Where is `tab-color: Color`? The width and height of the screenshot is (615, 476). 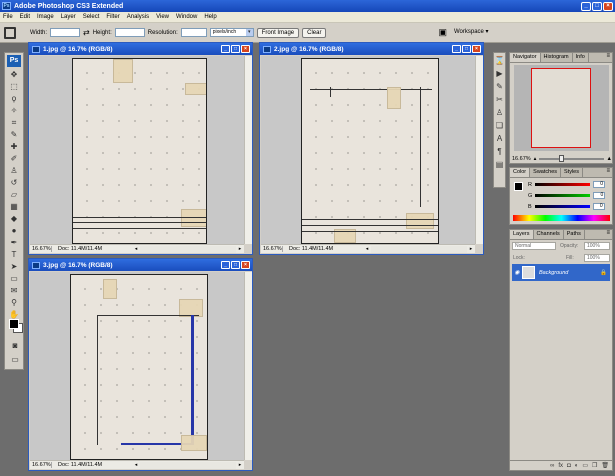 tab-color: Color is located at coordinates (520, 172).